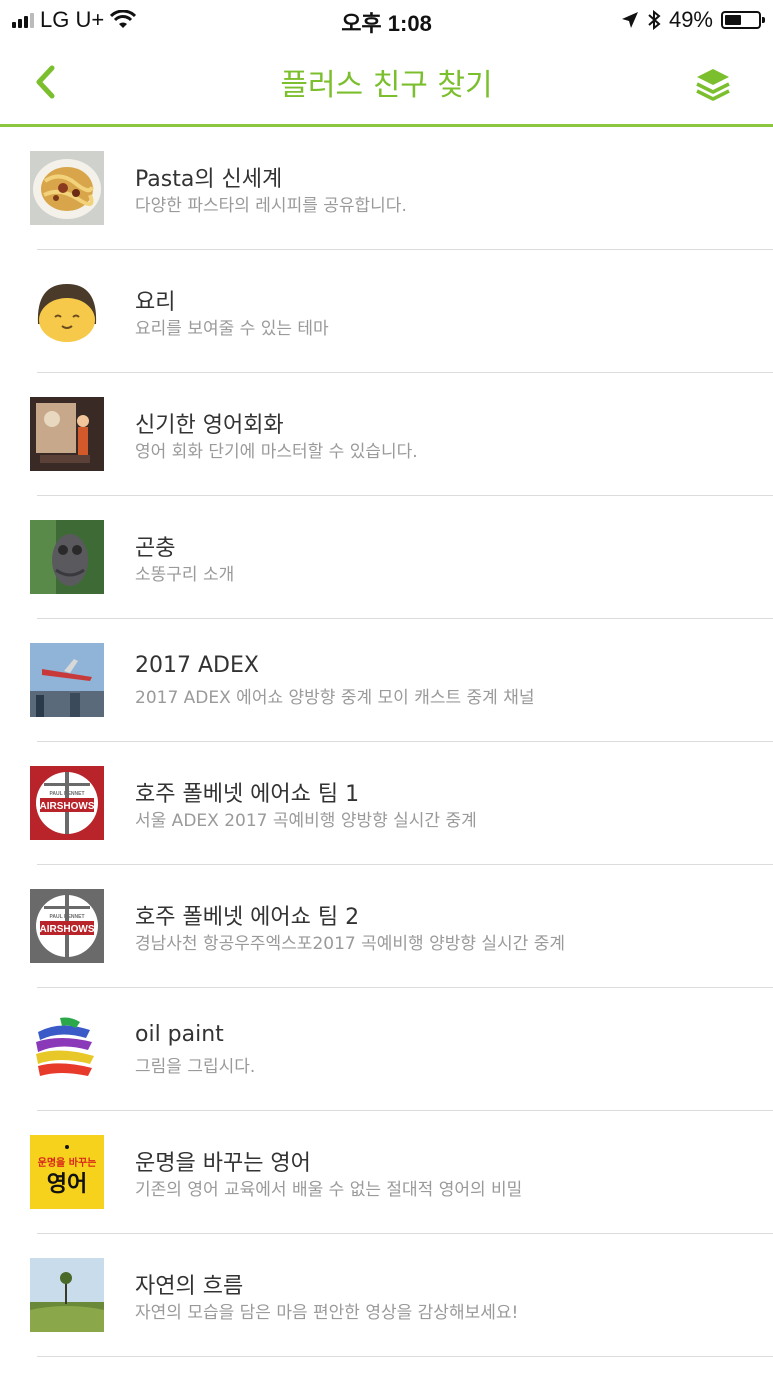  What do you see at coordinates (209, 179) in the screenshot?
I see `channel-name: Pasta의 신세계` at bounding box center [209, 179].